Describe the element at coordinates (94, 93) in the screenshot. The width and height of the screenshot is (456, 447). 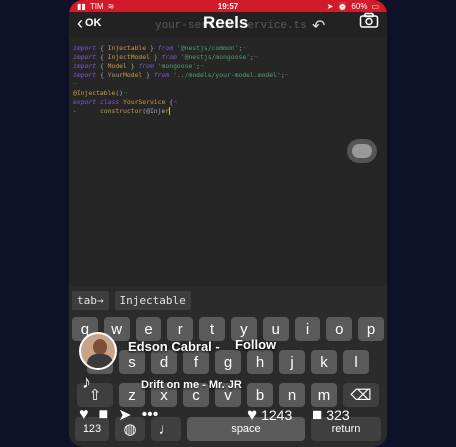
I see `code-token: @Injectable` at that location.